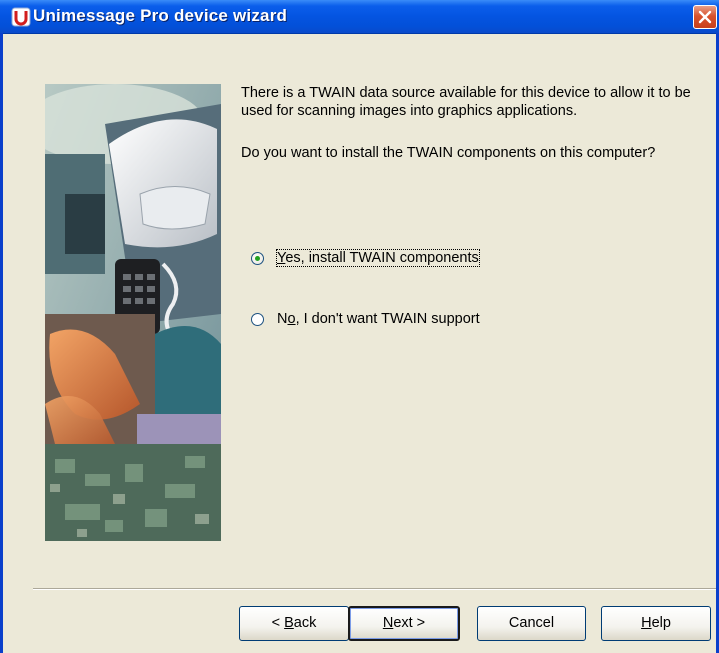 The image size is (719, 653). Describe the element at coordinates (404, 623) in the screenshot. I see `next-button: Next >` at that location.